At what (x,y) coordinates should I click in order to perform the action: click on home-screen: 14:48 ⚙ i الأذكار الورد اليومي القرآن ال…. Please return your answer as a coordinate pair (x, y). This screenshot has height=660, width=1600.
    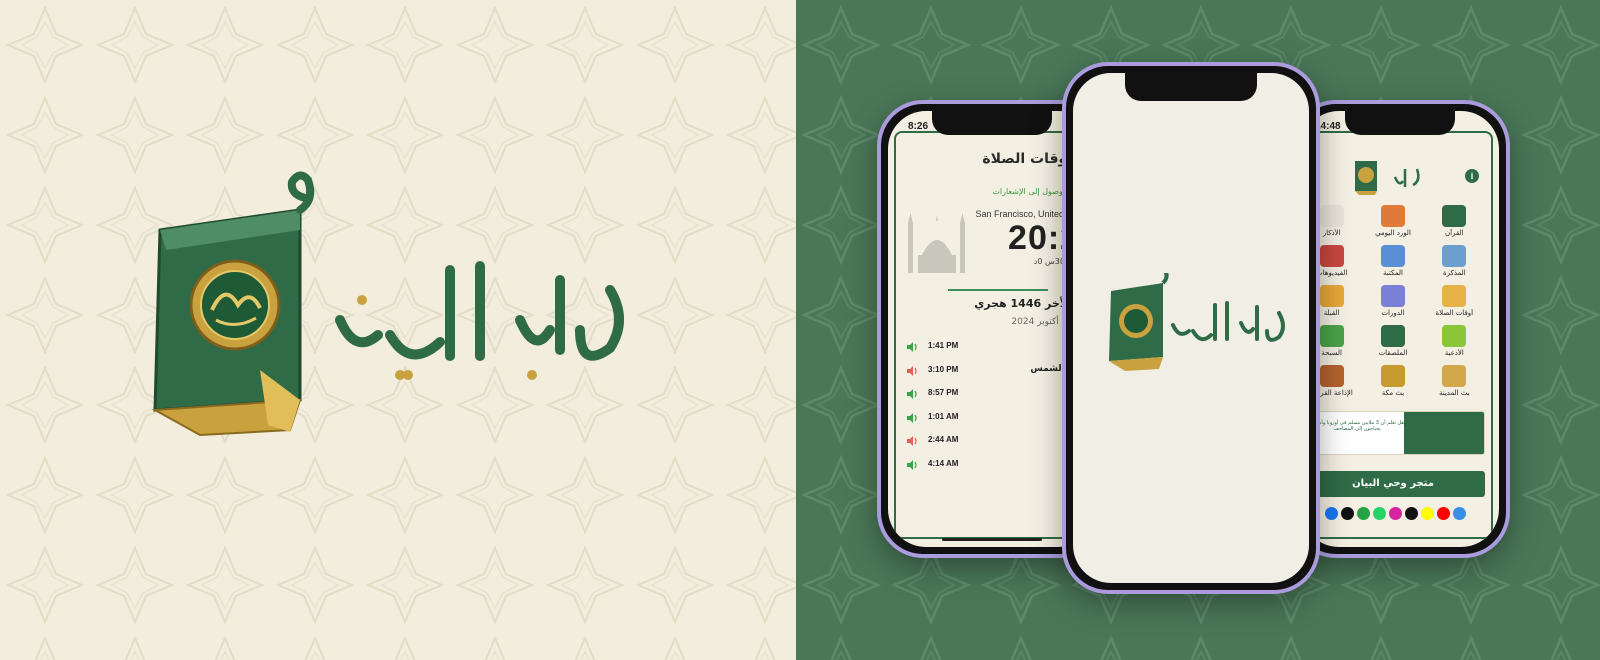
    Looking at the image, I should click on (1400, 329).